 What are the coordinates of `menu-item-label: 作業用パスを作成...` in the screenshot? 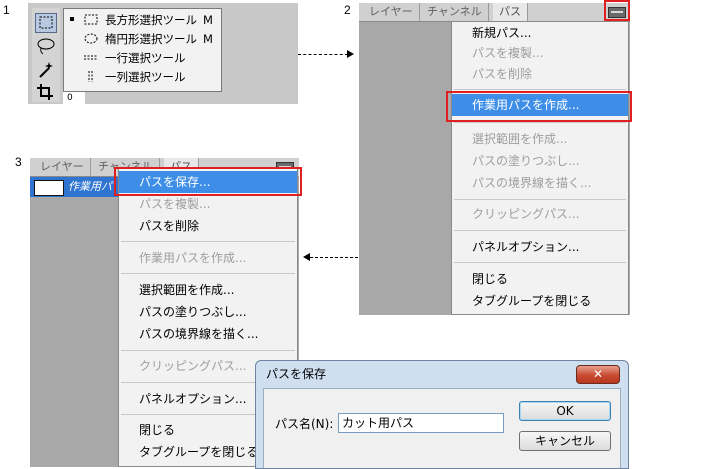 It's located at (193, 258).